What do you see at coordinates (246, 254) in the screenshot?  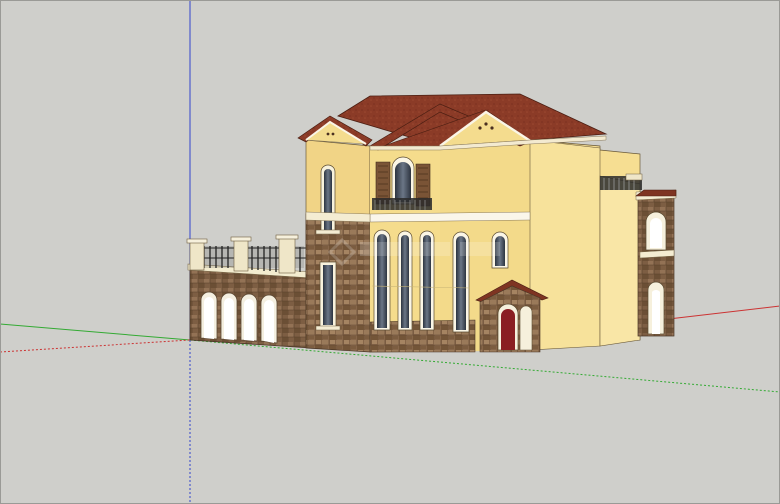 I see `terrace-railing` at bounding box center [246, 254].